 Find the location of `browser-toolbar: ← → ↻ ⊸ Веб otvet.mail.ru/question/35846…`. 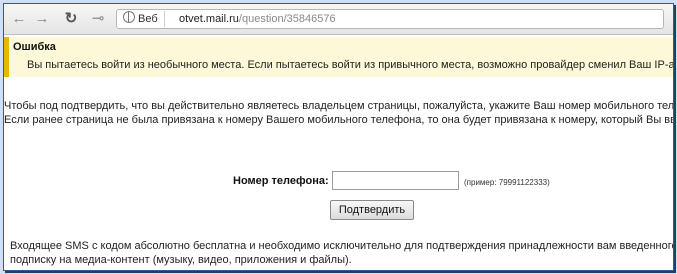

browser-toolbar: ← → ↻ ⊸ Веб otvet.mail.ru/question/35846… is located at coordinates (338, 19).